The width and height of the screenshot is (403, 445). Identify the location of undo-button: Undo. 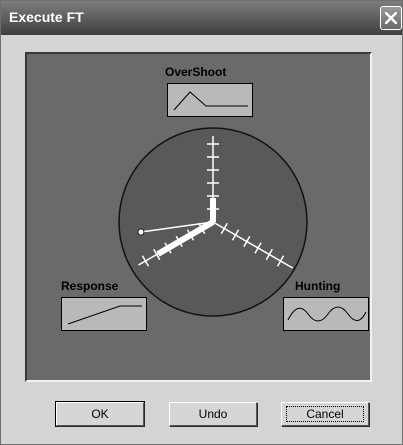
(213, 414).